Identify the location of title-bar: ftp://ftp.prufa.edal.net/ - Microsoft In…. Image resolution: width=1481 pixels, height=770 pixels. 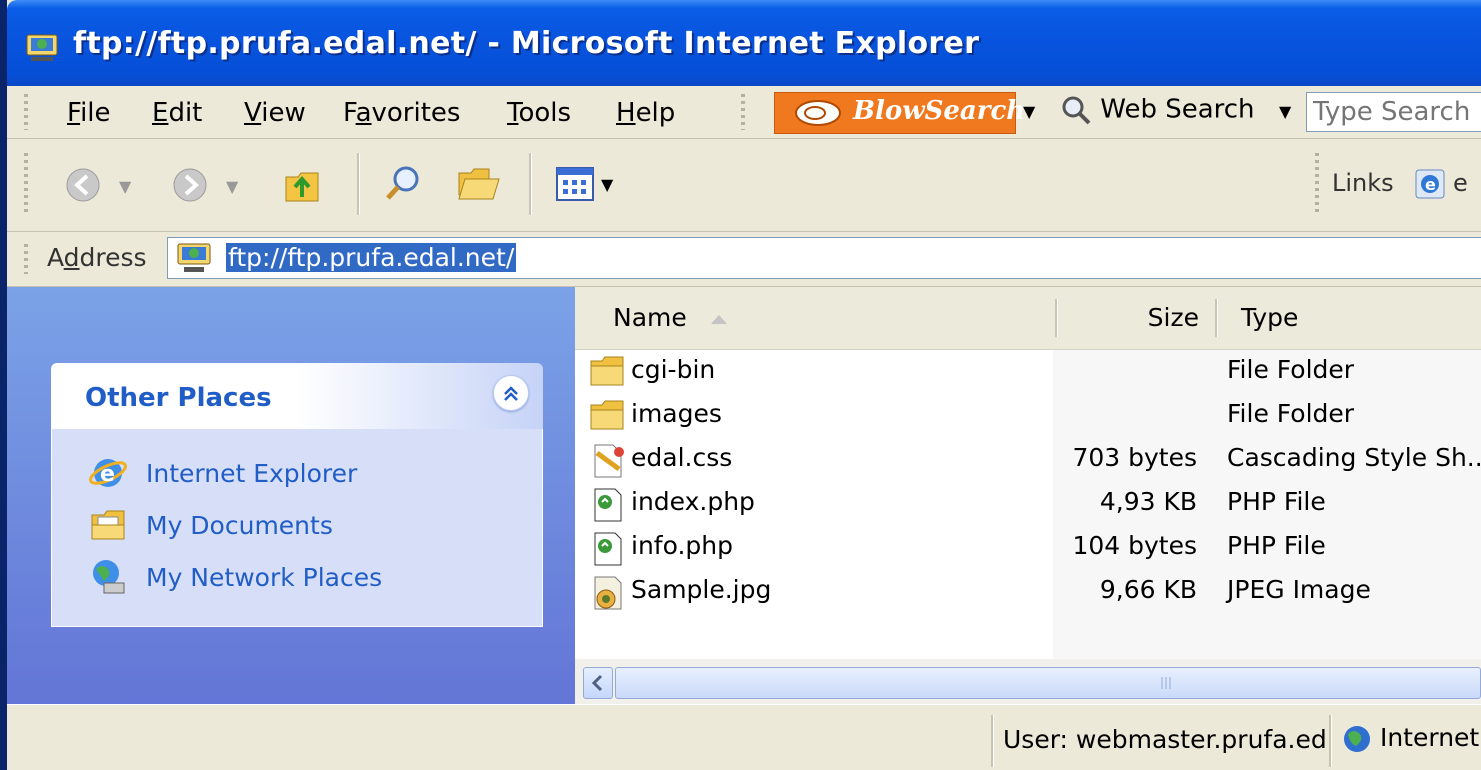
(744, 43).